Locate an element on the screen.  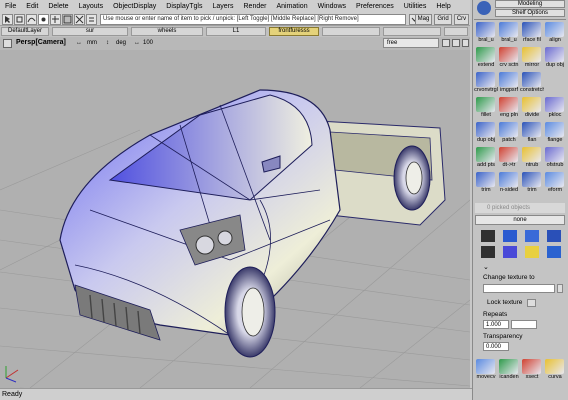
menu-file: File is located at coordinates (10, 6).